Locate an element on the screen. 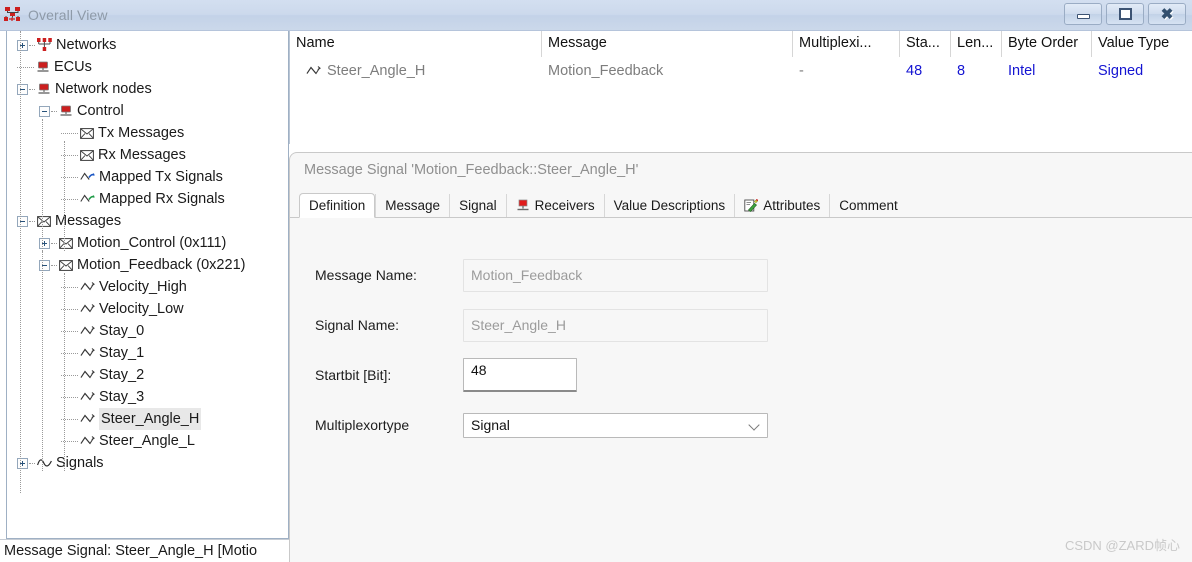  tab-signal: Signal is located at coordinates (477, 205).